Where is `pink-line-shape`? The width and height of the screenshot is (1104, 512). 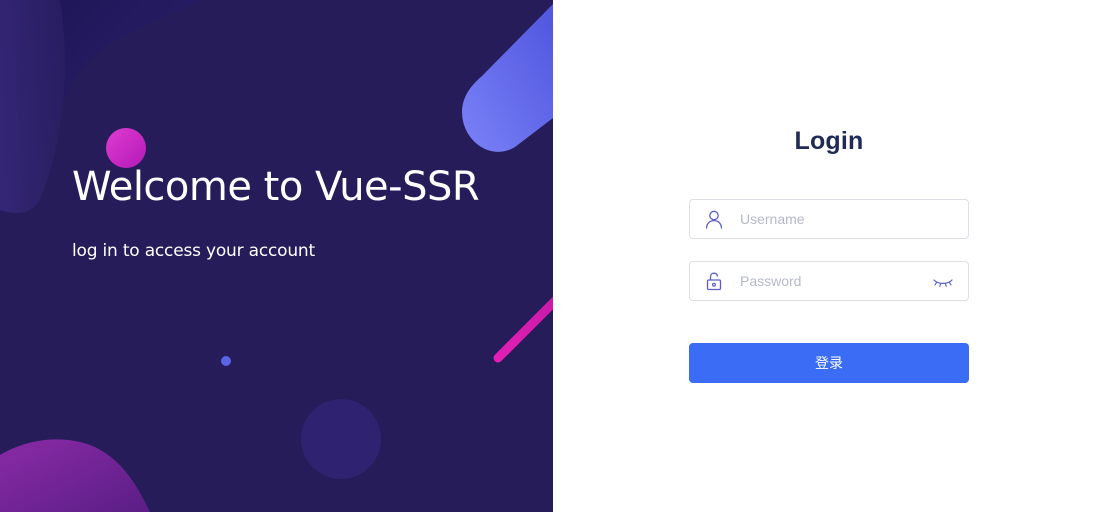
pink-line-shape is located at coordinates (523, 329).